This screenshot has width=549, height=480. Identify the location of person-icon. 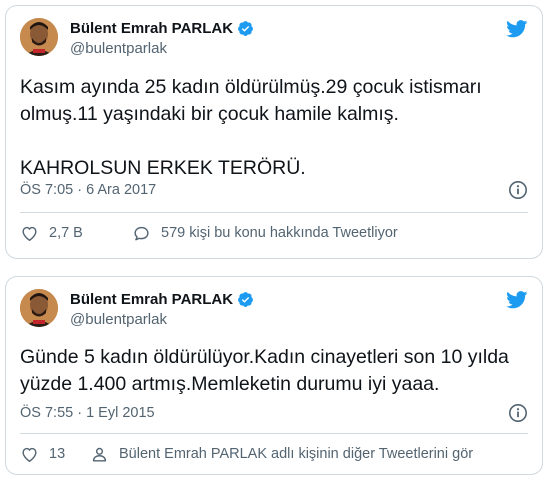
(99, 454).